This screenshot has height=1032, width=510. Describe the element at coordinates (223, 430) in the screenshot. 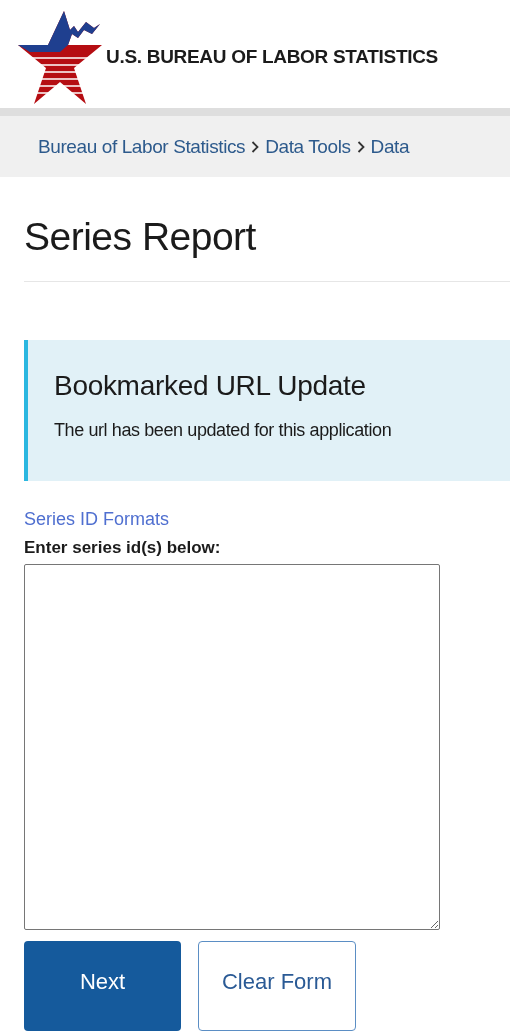

I see `alert-message: The url has been updated for this application` at that location.